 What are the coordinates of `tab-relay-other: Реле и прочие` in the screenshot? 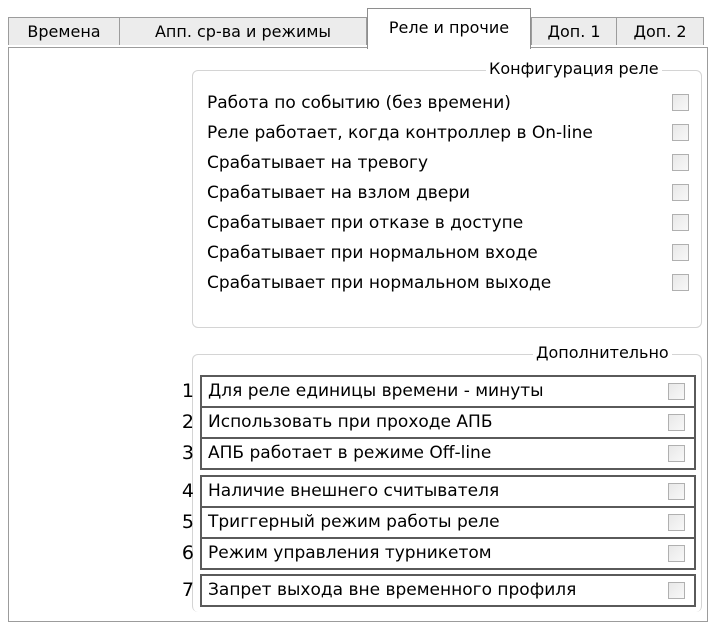 It's located at (449, 28).